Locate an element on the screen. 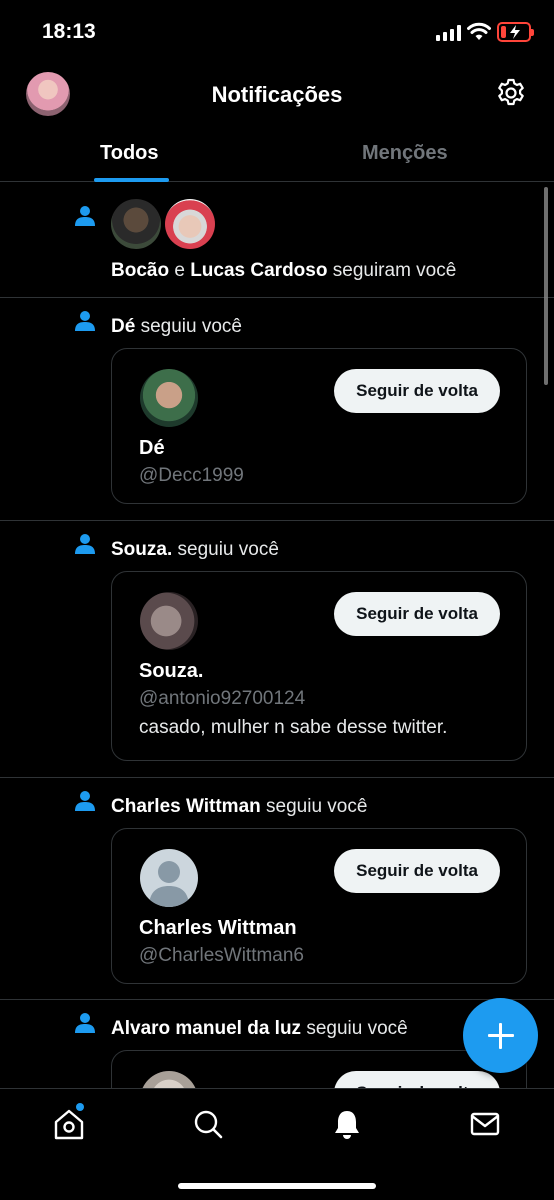 This screenshot has height=1200, width=554. user-card: Seguir de volta is located at coordinates (319, 1069).